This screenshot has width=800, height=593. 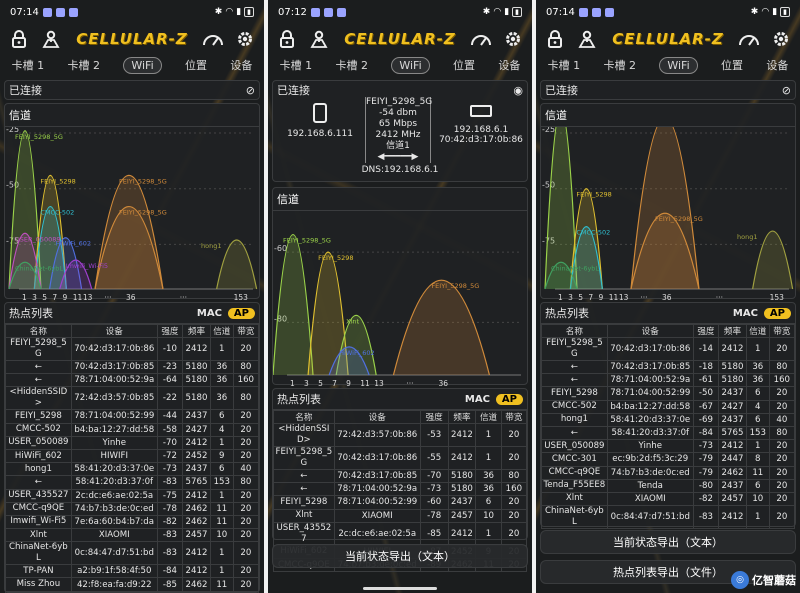 I want to click on table-row: ← 58:41:20:d3:37:0f -84 5765 153 80, so click(x=668, y=433).